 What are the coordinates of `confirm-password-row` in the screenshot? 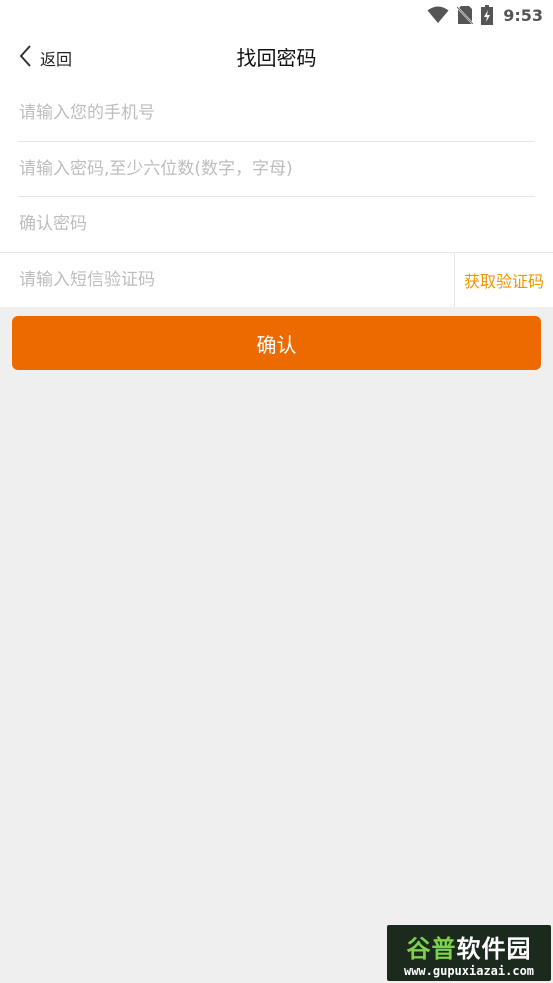 It's located at (276, 224).